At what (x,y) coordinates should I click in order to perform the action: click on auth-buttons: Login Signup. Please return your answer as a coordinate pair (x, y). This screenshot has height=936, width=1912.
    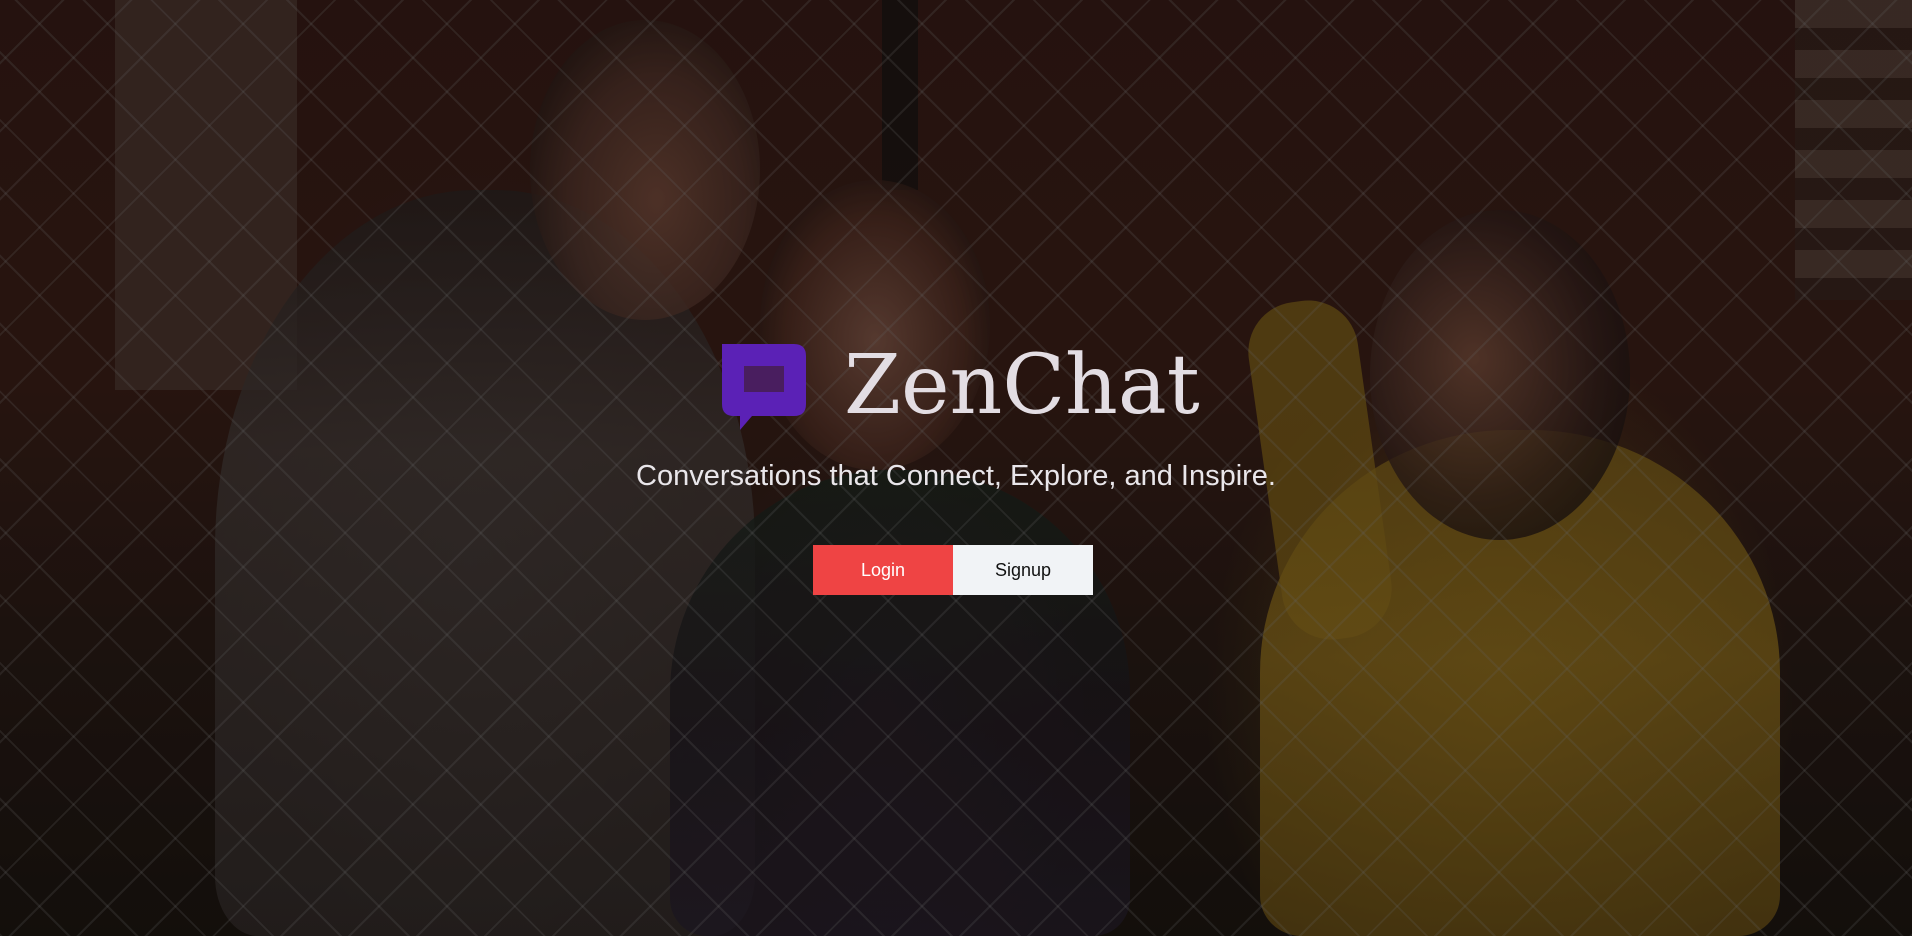
    Looking at the image, I should click on (953, 570).